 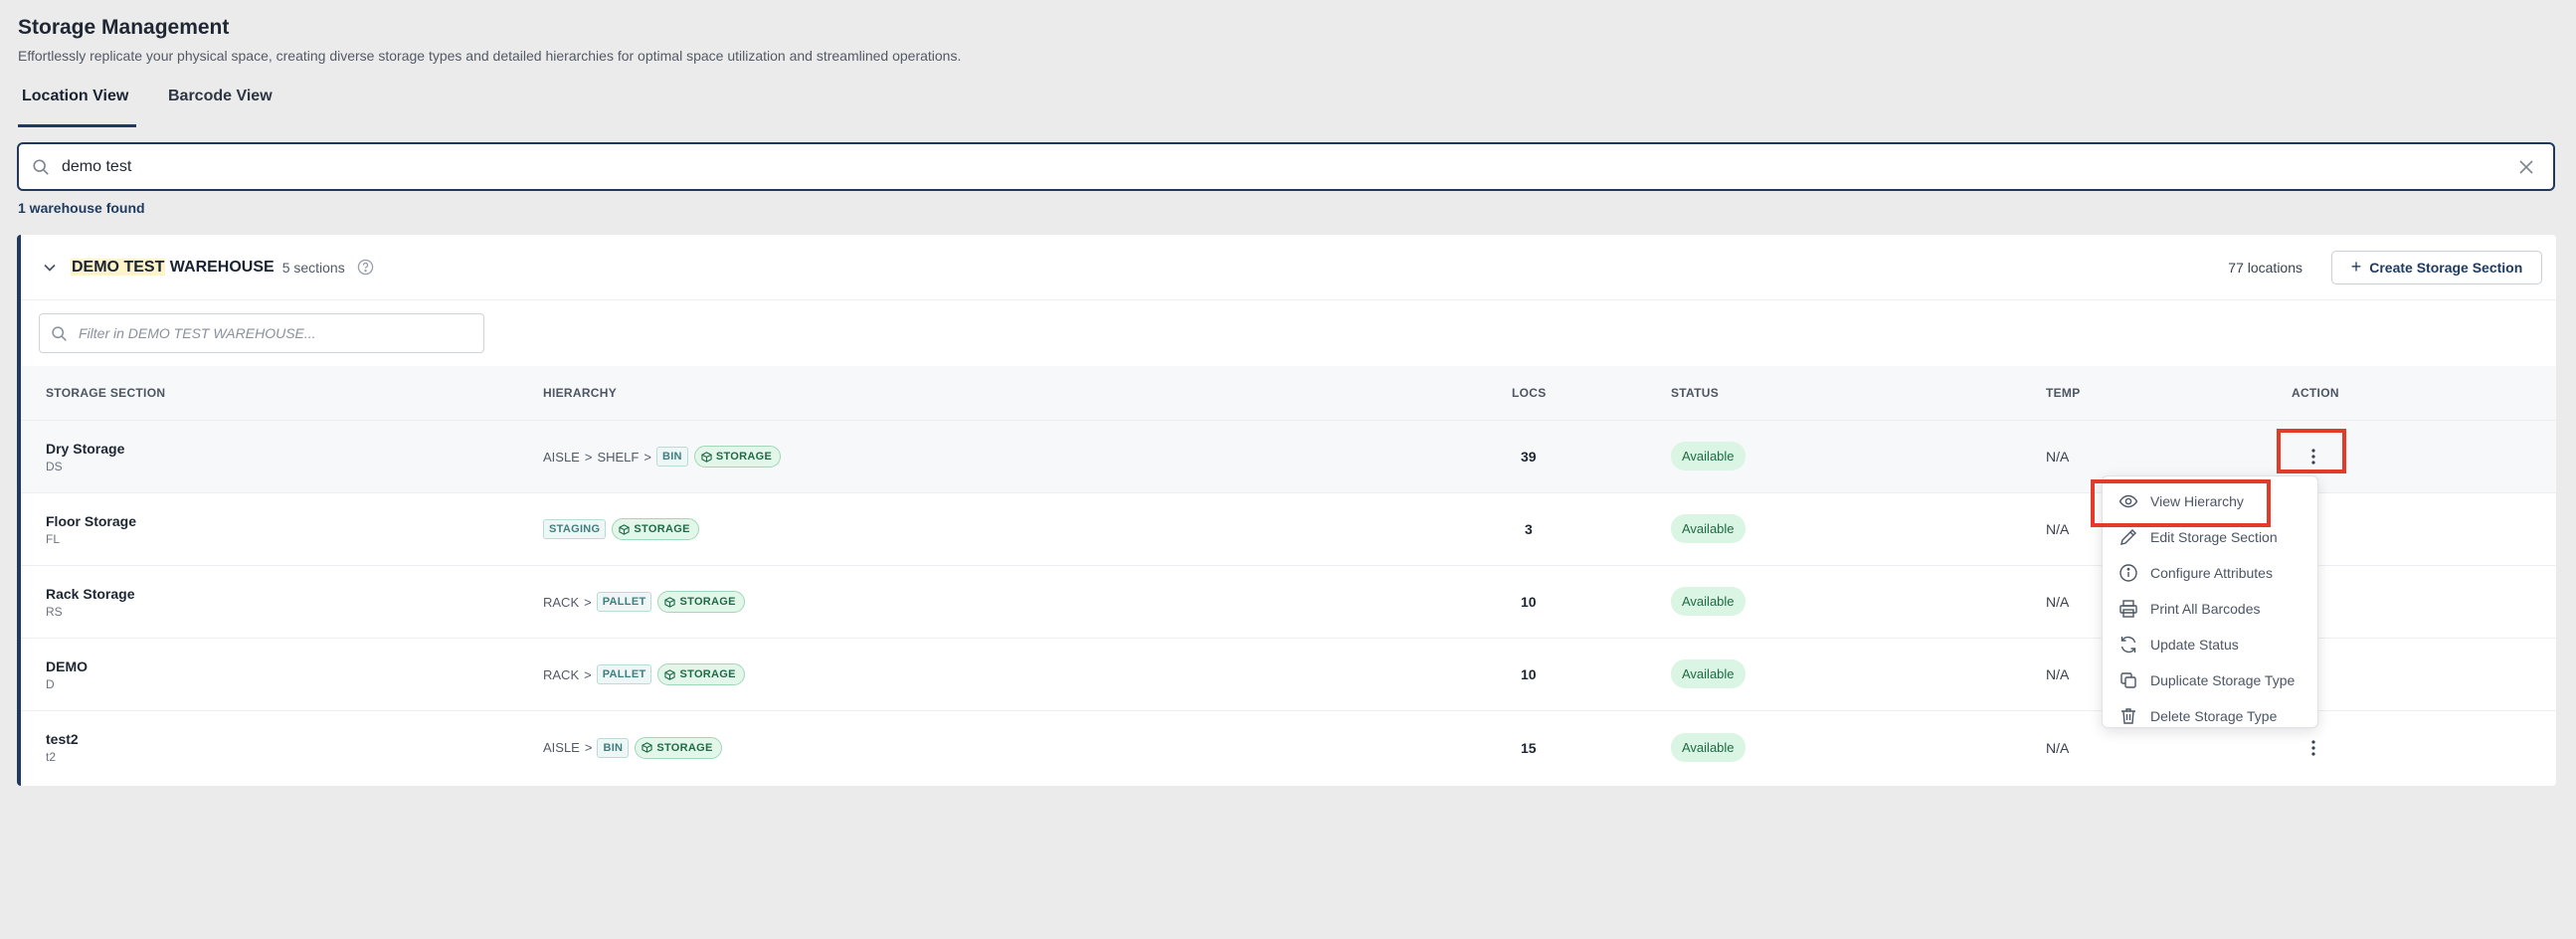 What do you see at coordinates (2311, 451) in the screenshot?
I see `highlight-box-action` at bounding box center [2311, 451].